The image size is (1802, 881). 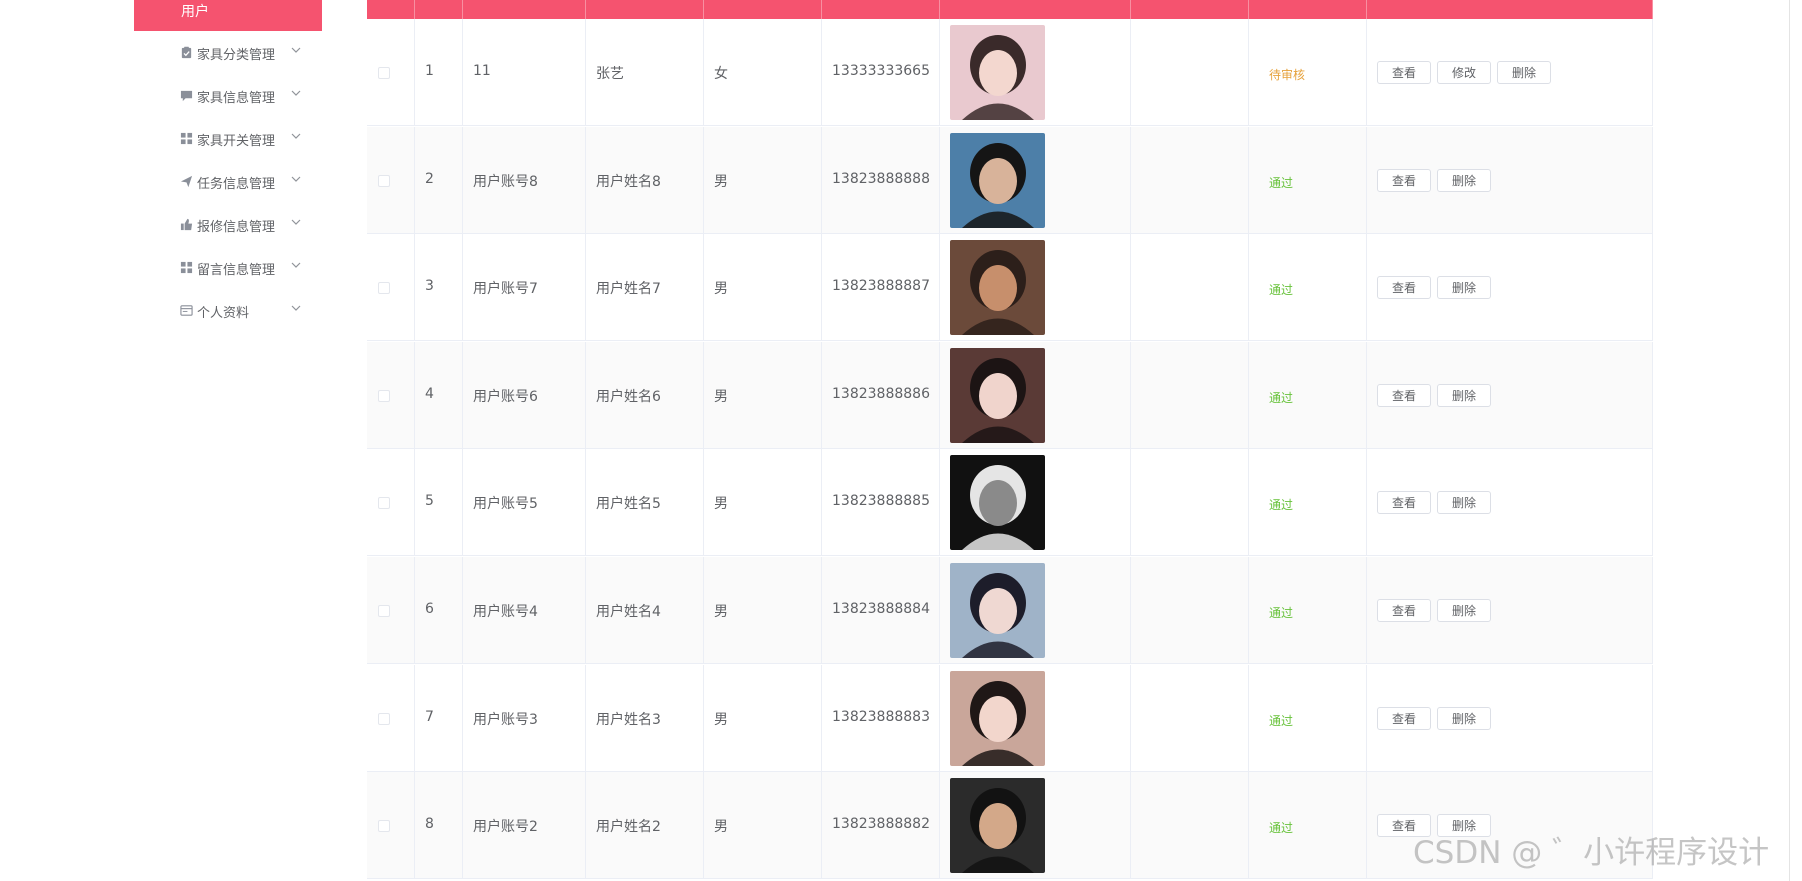 I want to click on sidebar-item-label: 家具信息管理, so click(x=236, y=98).